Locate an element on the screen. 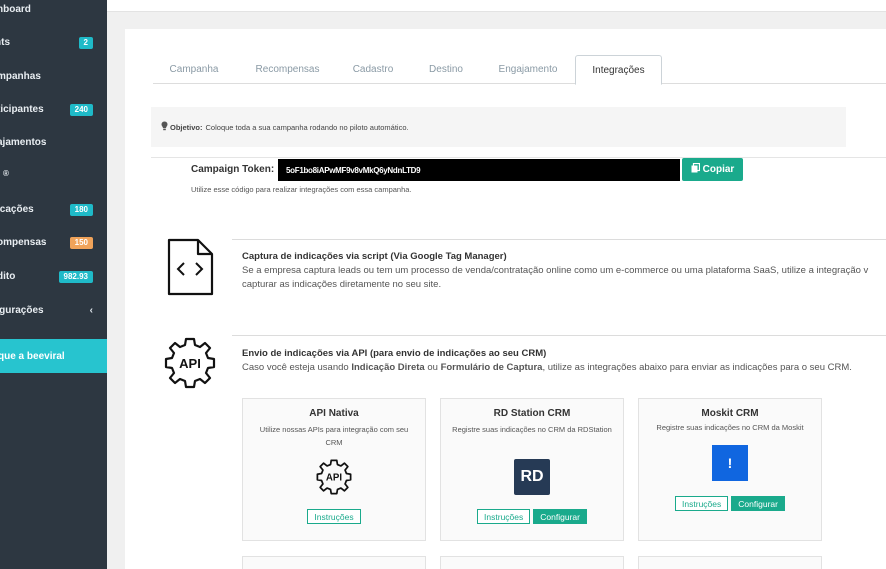  count-badge: 180 is located at coordinates (81, 209).